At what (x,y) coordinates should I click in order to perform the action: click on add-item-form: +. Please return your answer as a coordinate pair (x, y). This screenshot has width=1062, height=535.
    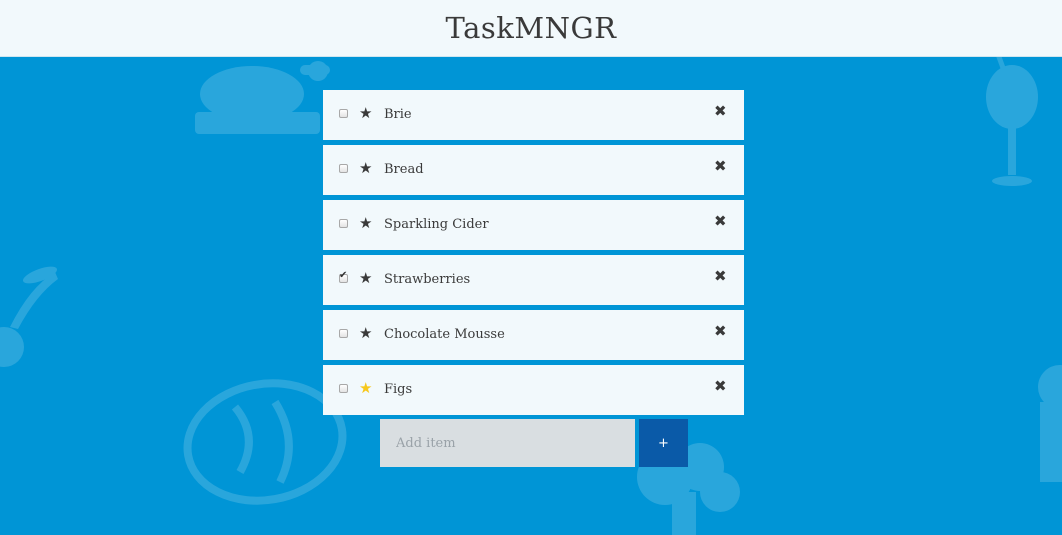
    Looking at the image, I should click on (534, 443).